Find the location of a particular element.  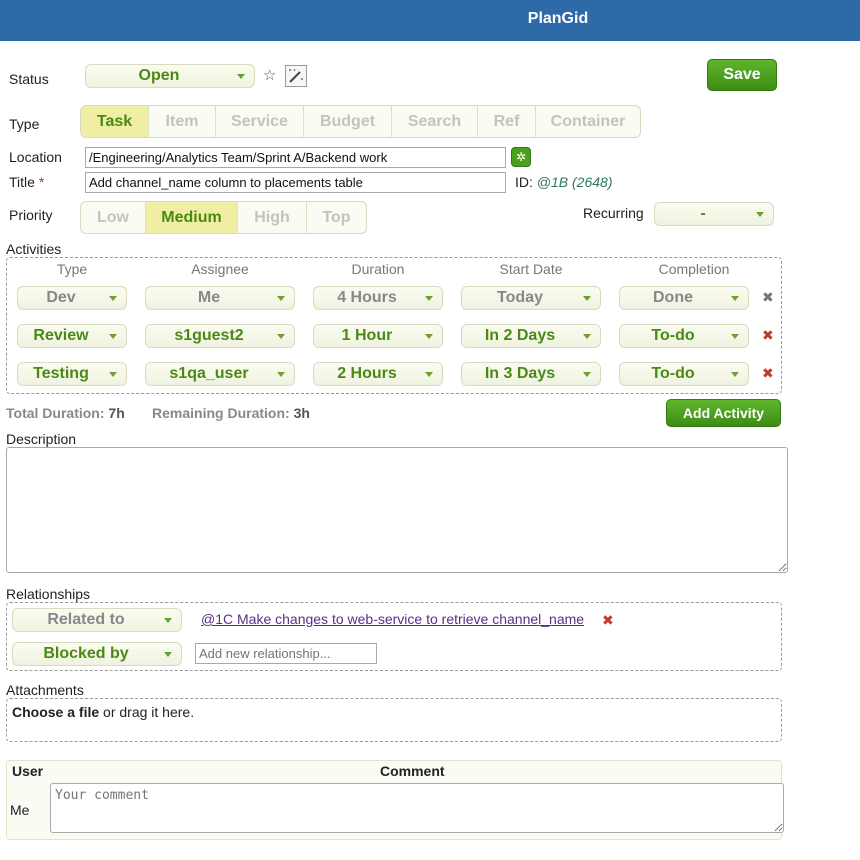

total-duration-label: Total Duration: is located at coordinates (55, 413).